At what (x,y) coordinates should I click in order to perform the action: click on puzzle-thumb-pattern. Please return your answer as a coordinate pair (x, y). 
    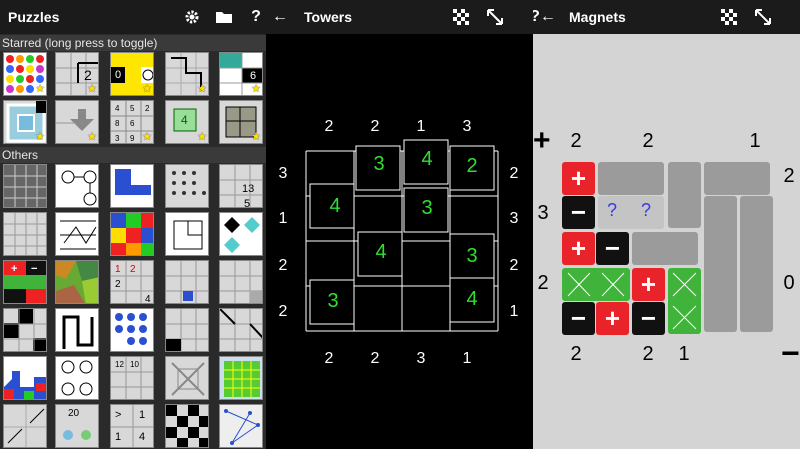
    Looking at the image, I should click on (25, 426).